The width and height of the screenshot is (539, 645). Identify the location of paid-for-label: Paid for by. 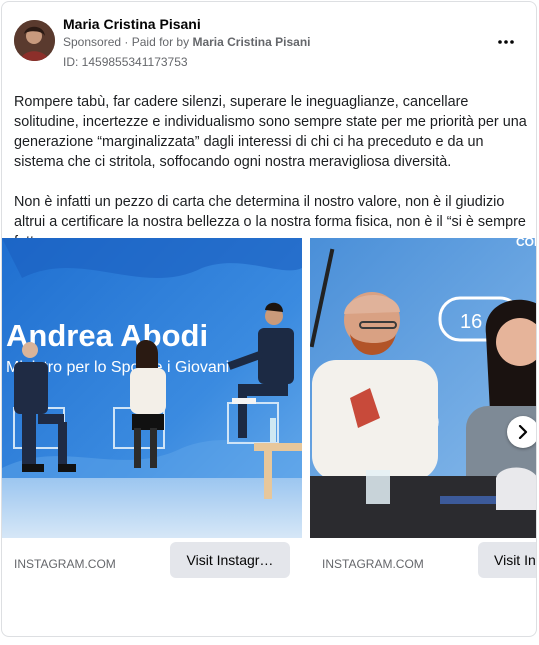
(160, 42).